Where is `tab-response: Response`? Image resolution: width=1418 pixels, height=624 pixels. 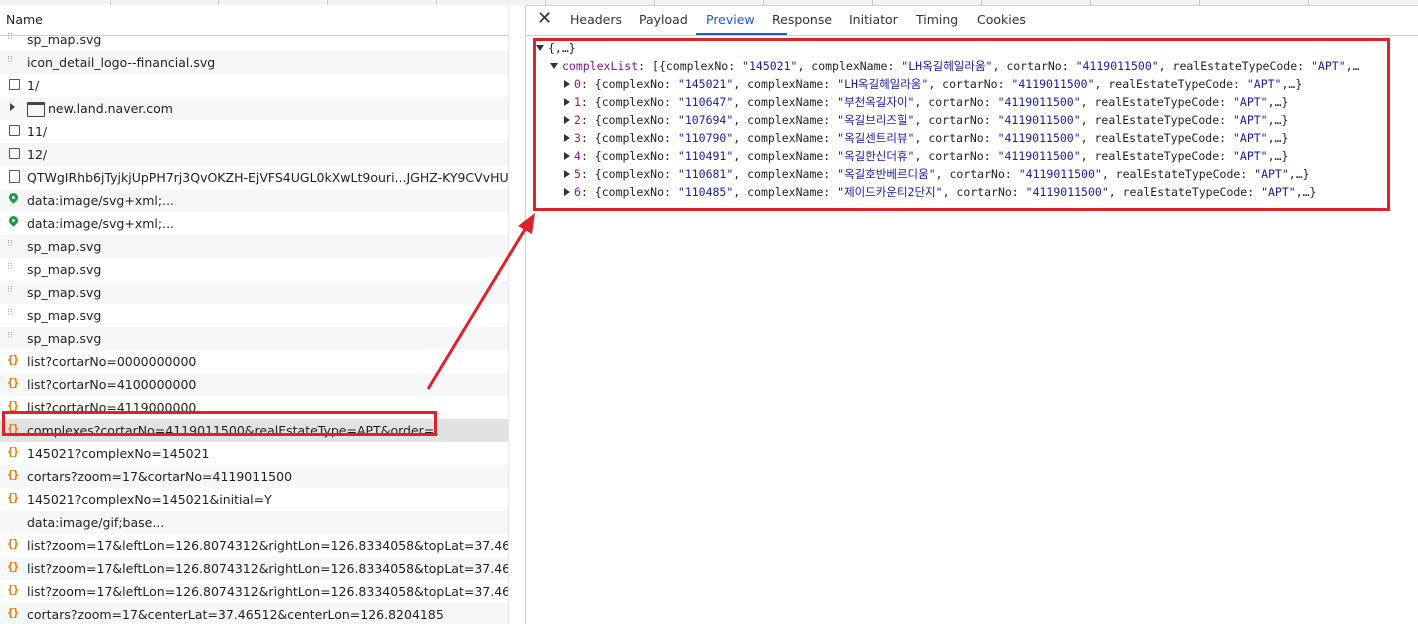 tab-response: Response is located at coordinates (802, 19).